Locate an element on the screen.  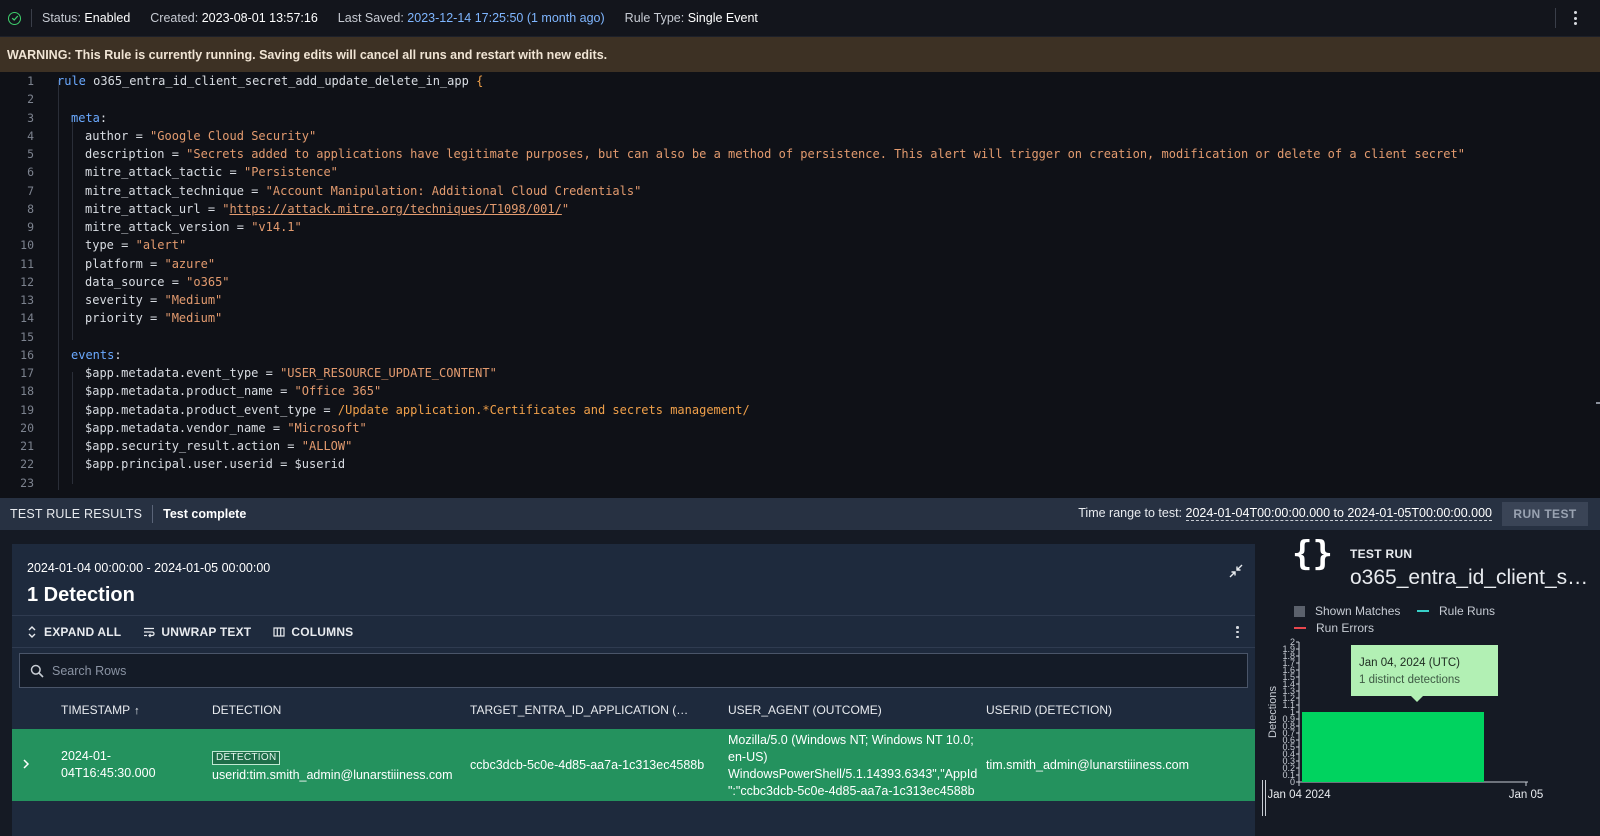
code-line: 11 platform = "azure" is located at coordinates (800, 264).